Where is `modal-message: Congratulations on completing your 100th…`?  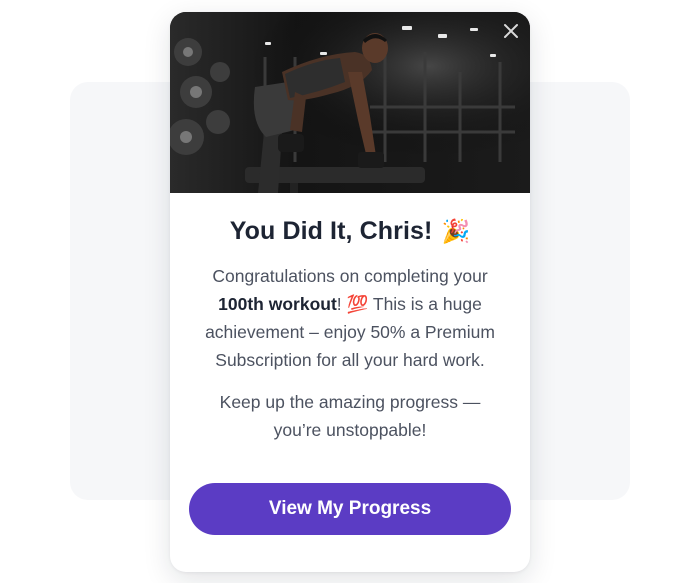
modal-message: Congratulations on completing your 100th… is located at coordinates (350, 318).